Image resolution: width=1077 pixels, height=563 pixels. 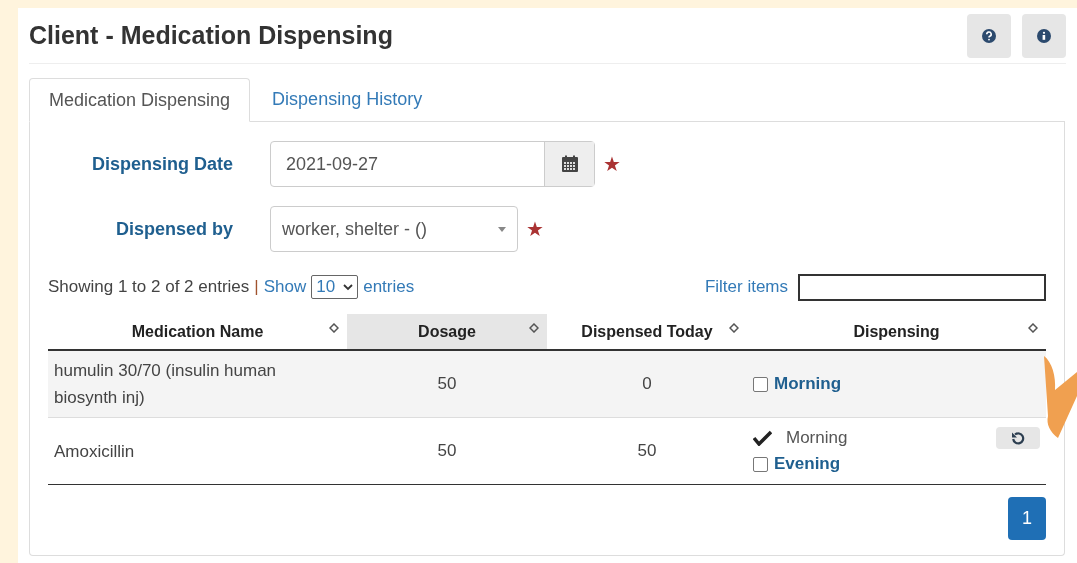 I want to click on info-icon, so click(x=1044, y=35).